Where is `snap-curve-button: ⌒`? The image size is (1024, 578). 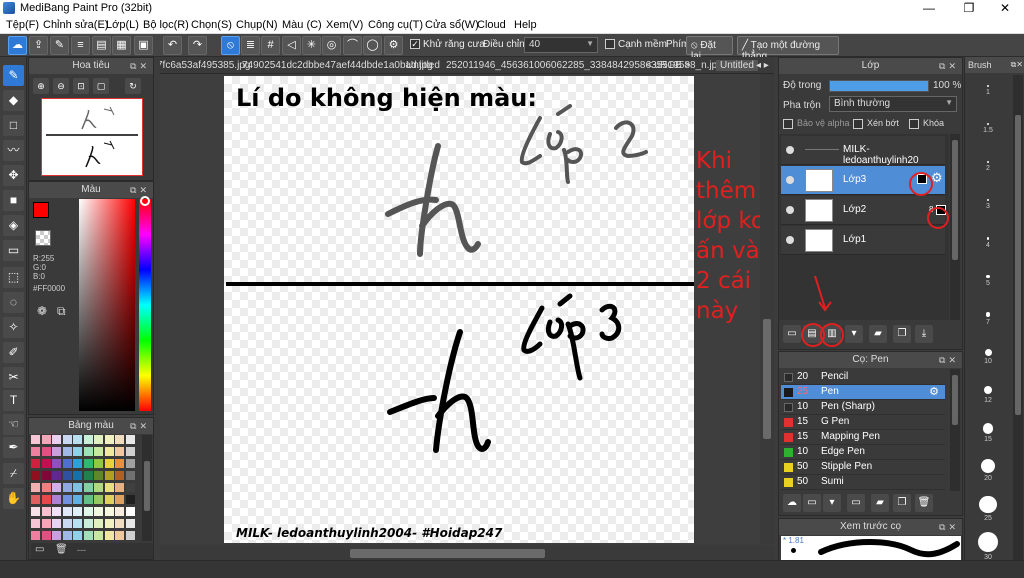
snap-curve-button: ⌒ is located at coordinates (352, 45).